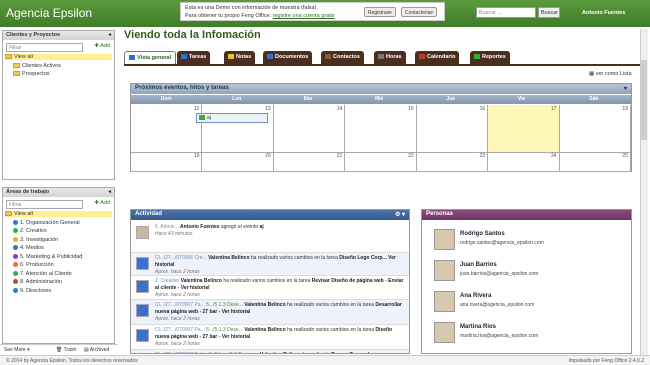 The image size is (650, 365). What do you see at coordinates (603, 13) in the screenshot?
I see `user-menu: Antonio Fuentes` at bounding box center [603, 13].